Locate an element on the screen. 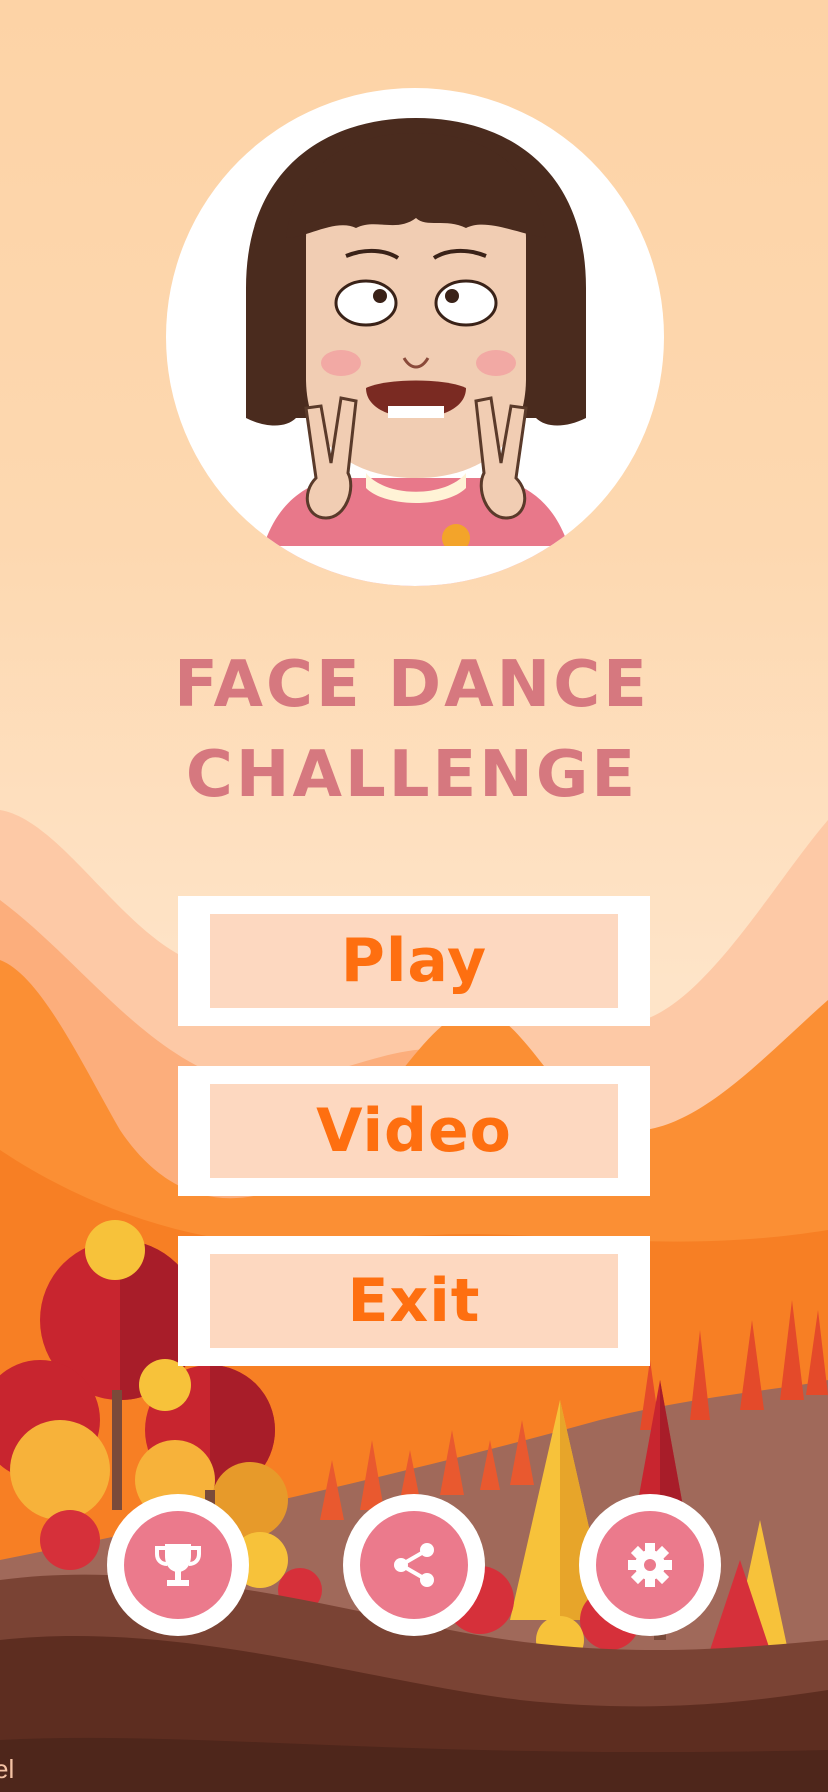 Image resolution: width=828 pixels, height=1792 pixels. video-button-label: Video is located at coordinates (414, 1131).